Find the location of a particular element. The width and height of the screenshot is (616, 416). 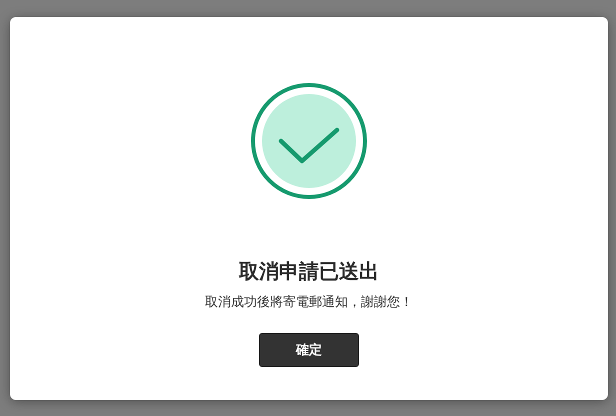

dialog-title: 取消申請已送出 is located at coordinates (309, 271).